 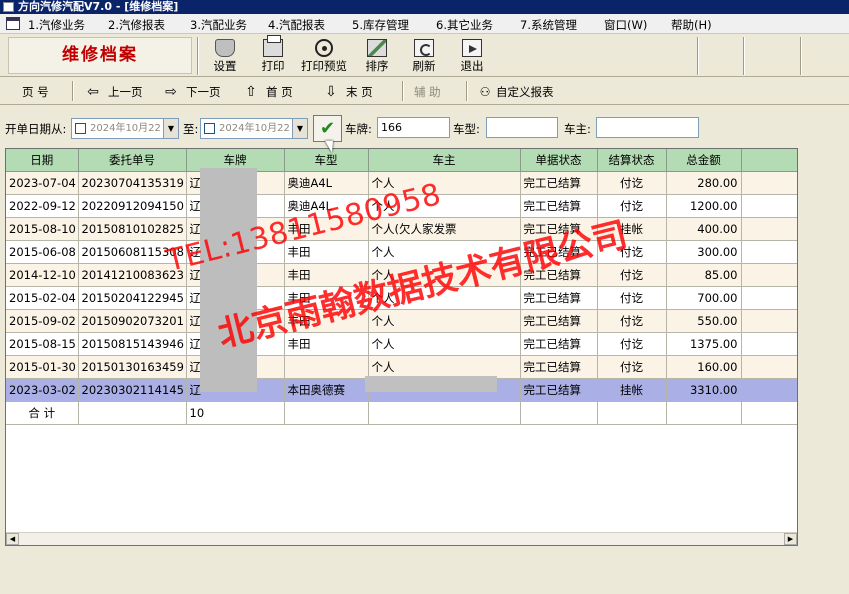 What do you see at coordinates (472, 48) in the screenshot?
I see `exit-icon` at bounding box center [472, 48].